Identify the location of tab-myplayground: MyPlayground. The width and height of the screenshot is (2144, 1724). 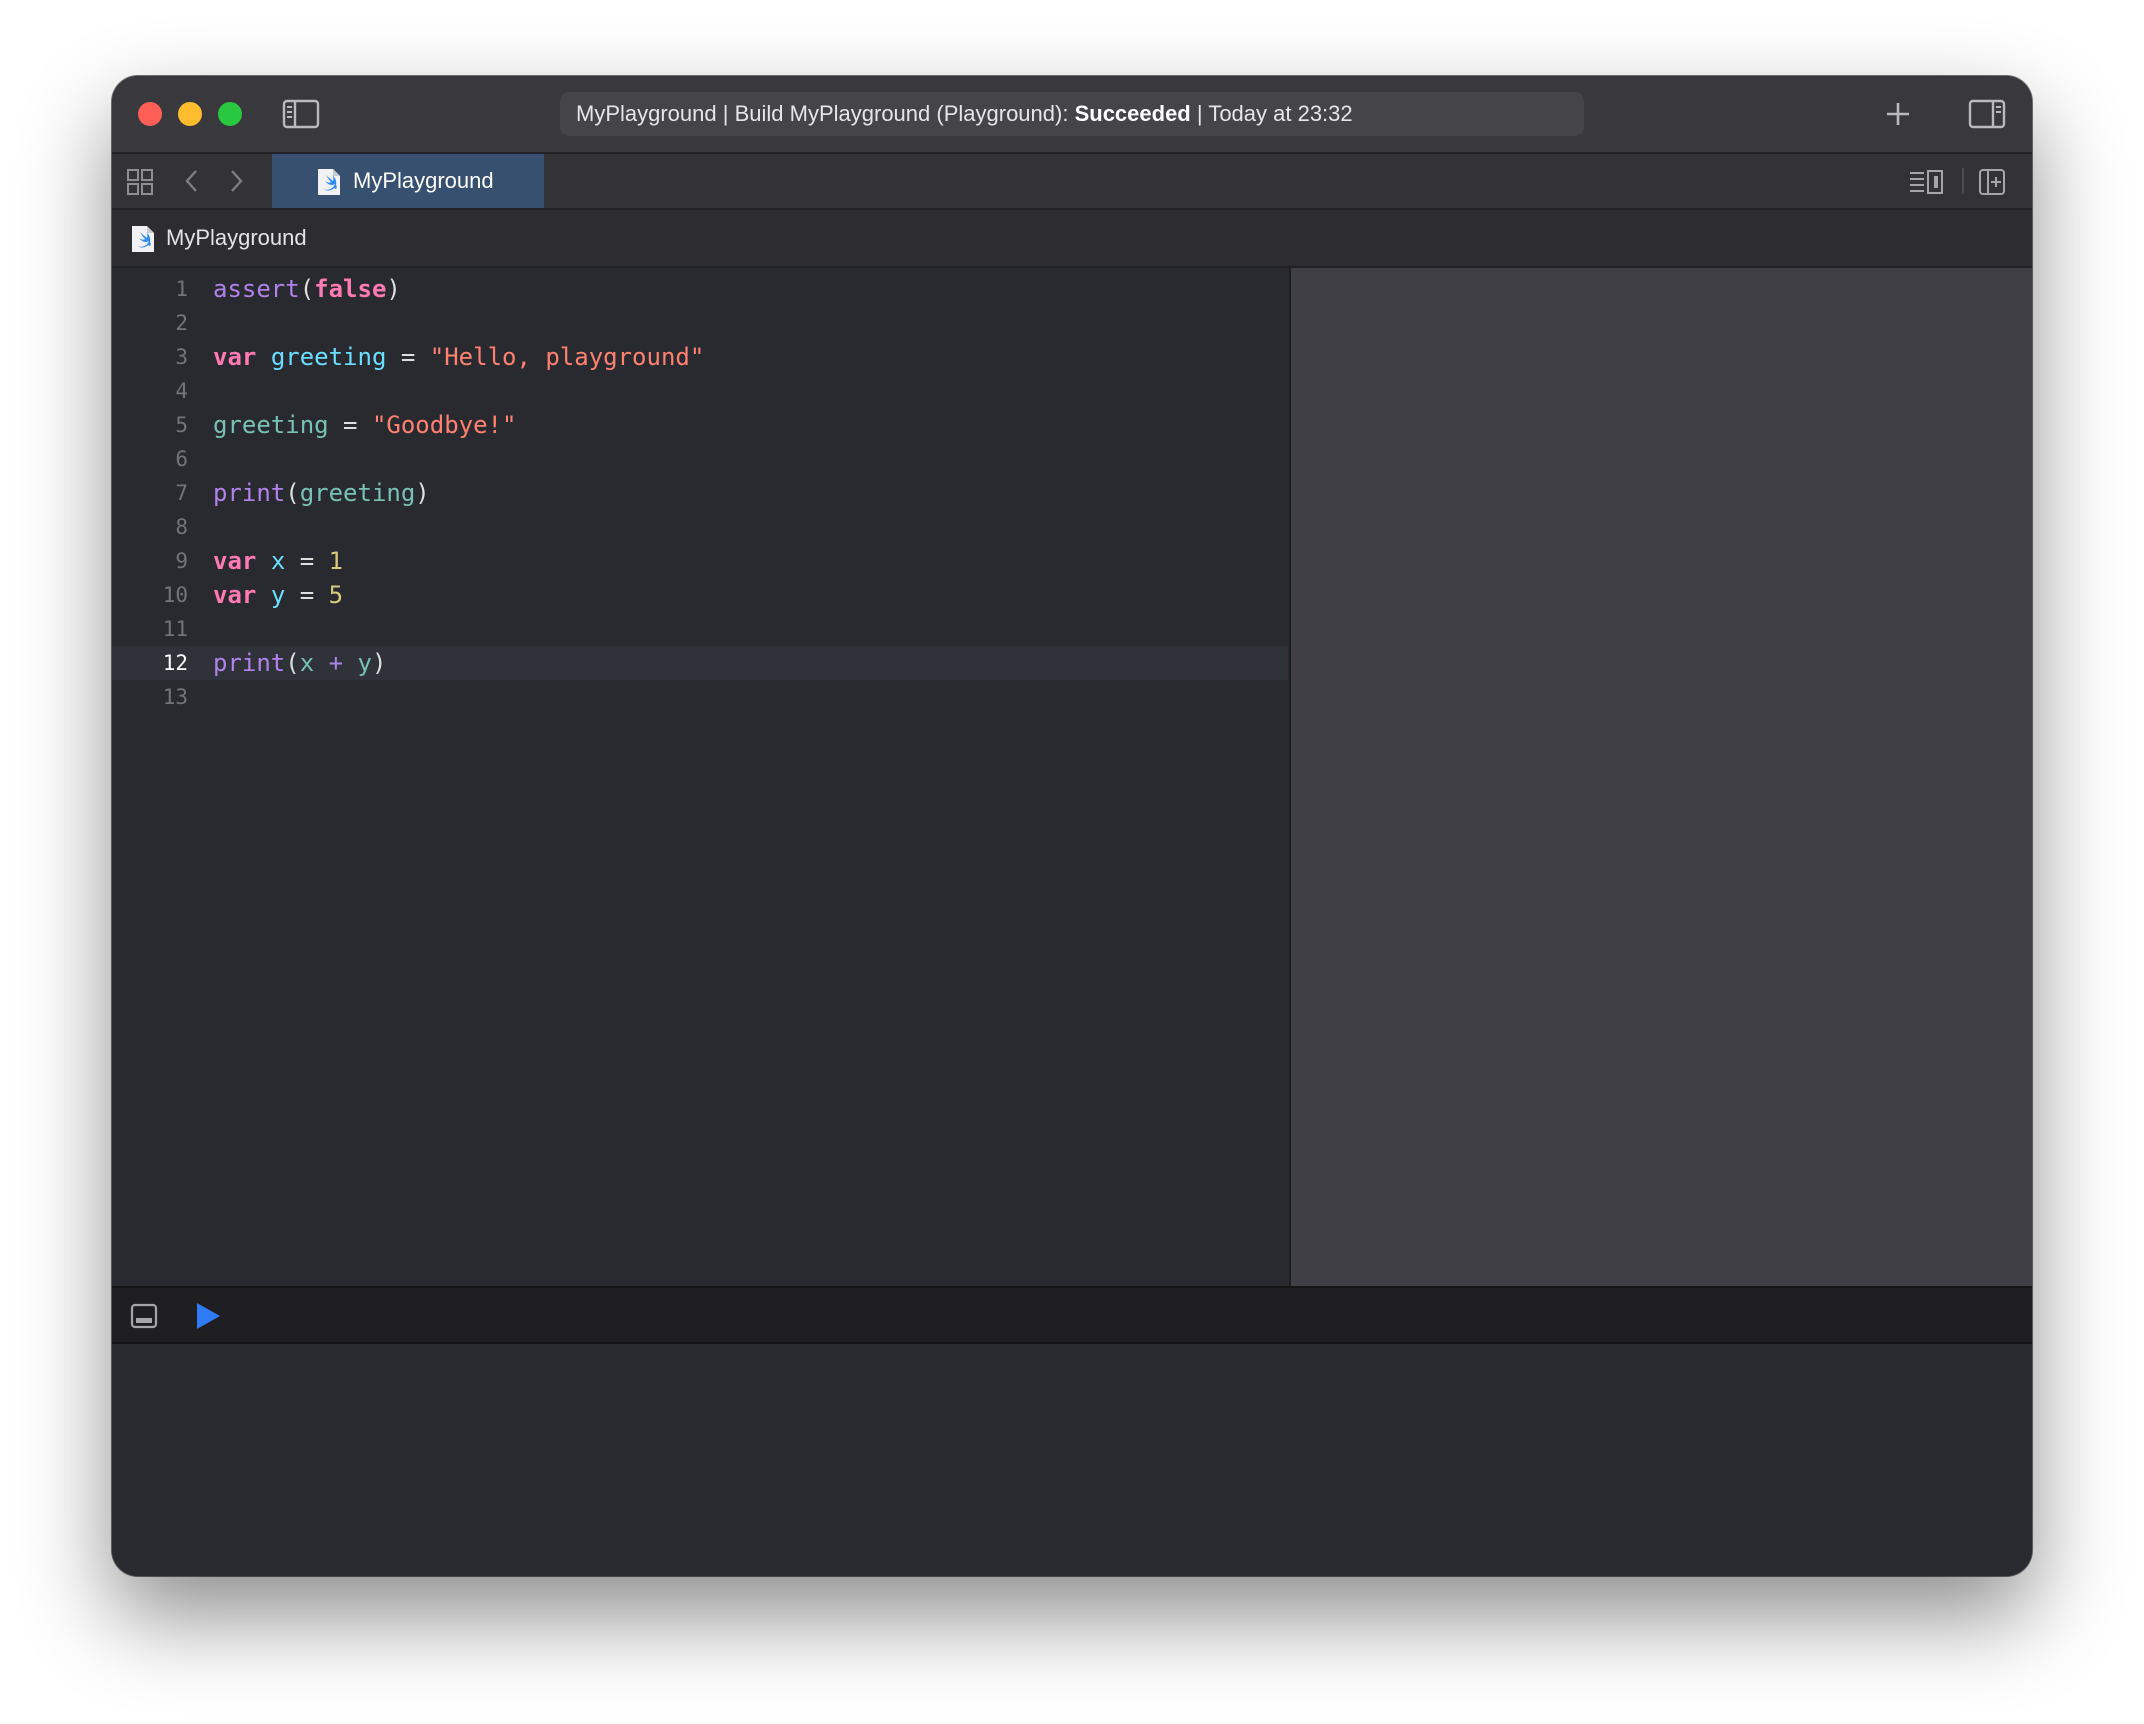
(408, 181).